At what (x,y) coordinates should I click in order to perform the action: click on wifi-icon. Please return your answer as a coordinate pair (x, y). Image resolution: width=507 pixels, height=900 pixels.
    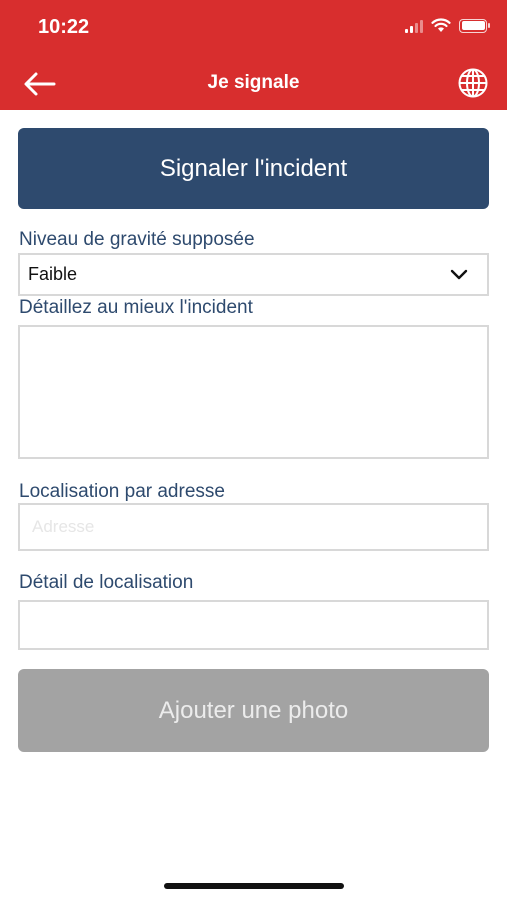
    Looking at the image, I should click on (441, 25).